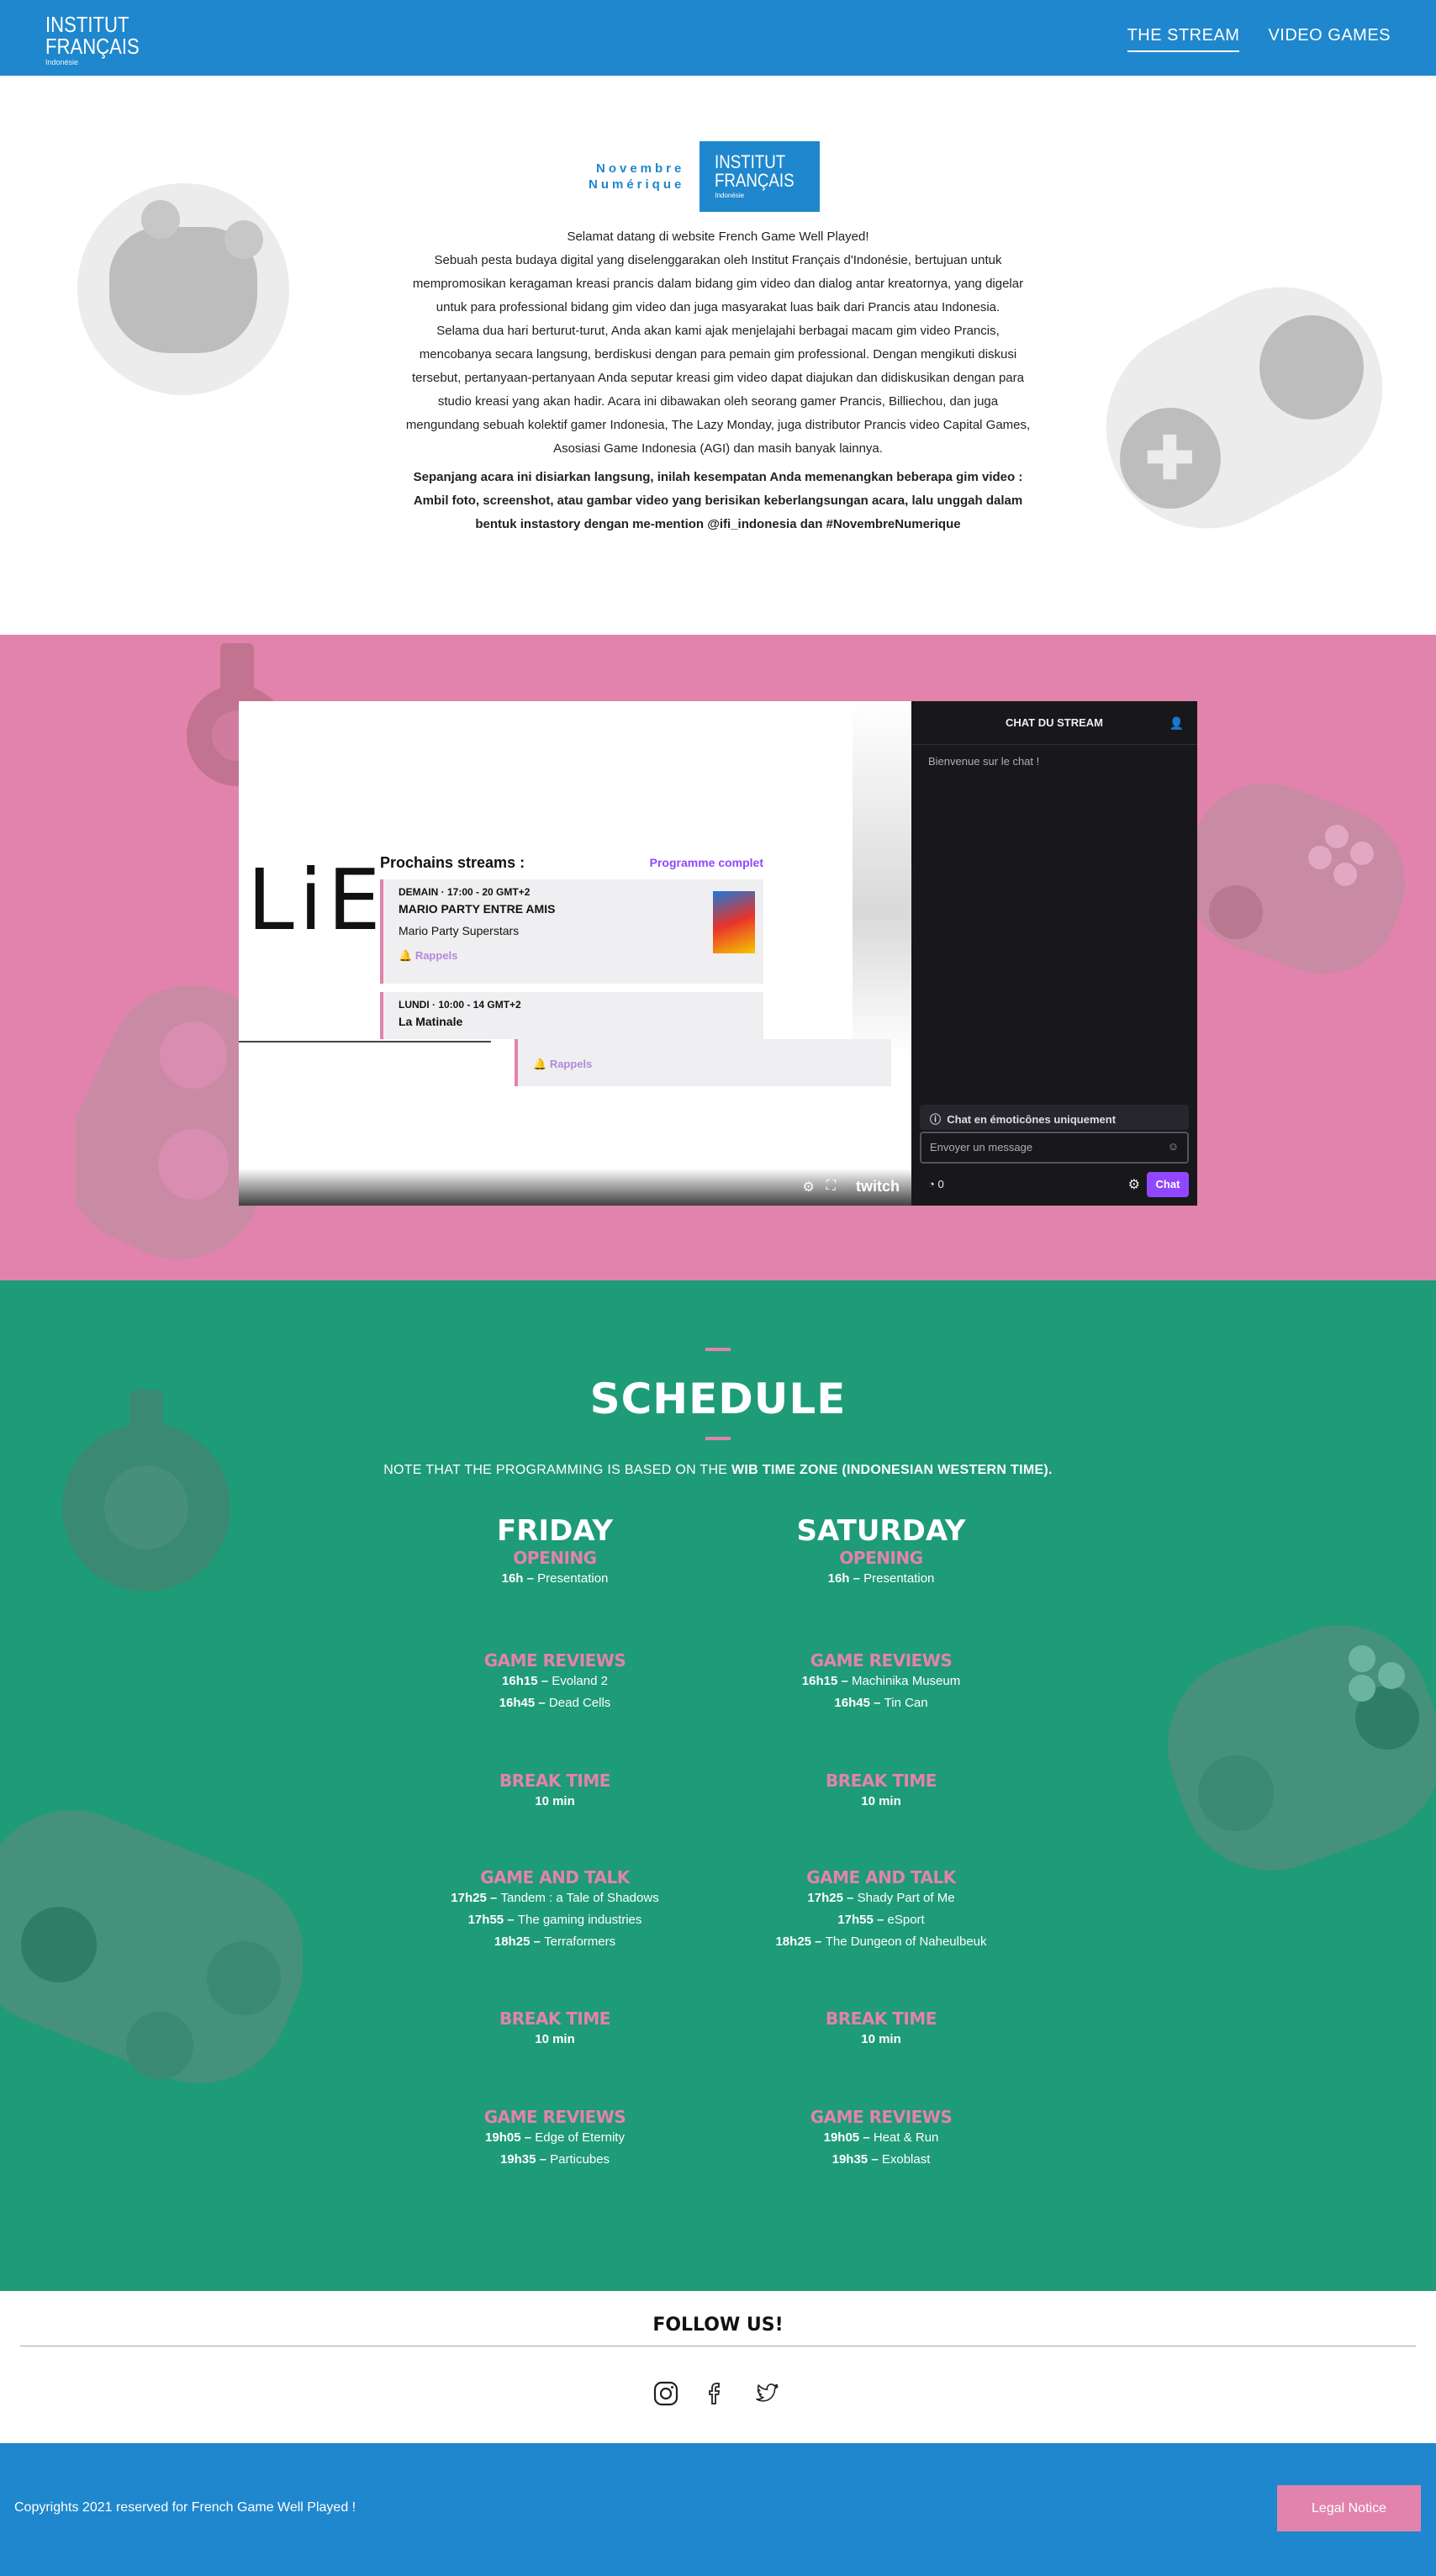  I want to click on legal-notice-button: Legal Notice, so click(1349, 2508).